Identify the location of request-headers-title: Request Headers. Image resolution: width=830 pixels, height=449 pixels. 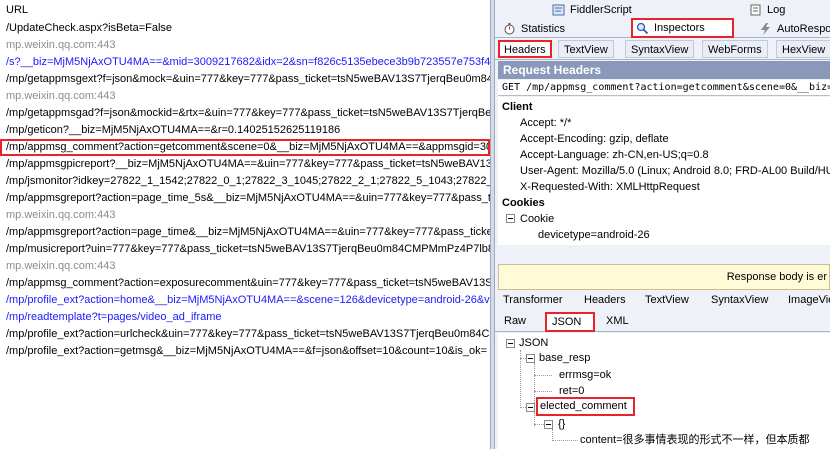
(664, 70).